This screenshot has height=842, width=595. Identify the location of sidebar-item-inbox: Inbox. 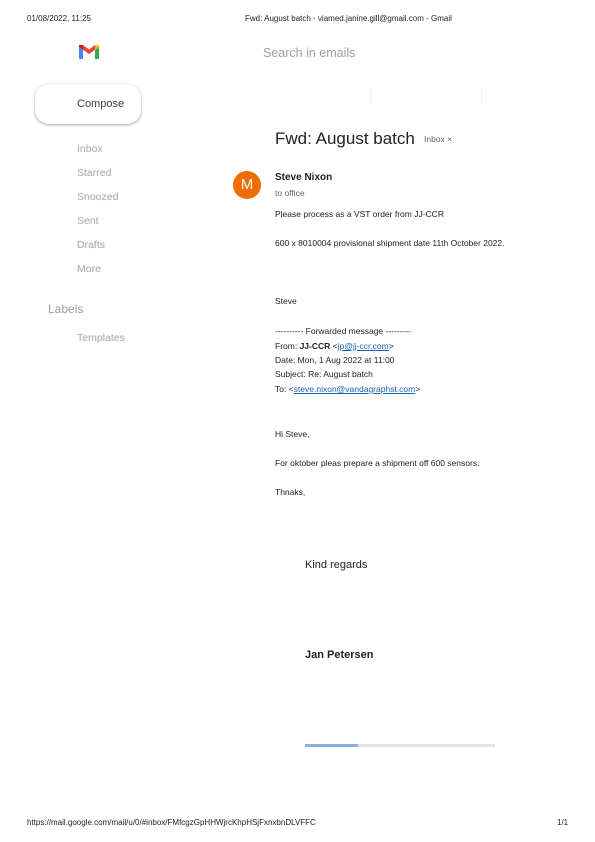
(90, 149).